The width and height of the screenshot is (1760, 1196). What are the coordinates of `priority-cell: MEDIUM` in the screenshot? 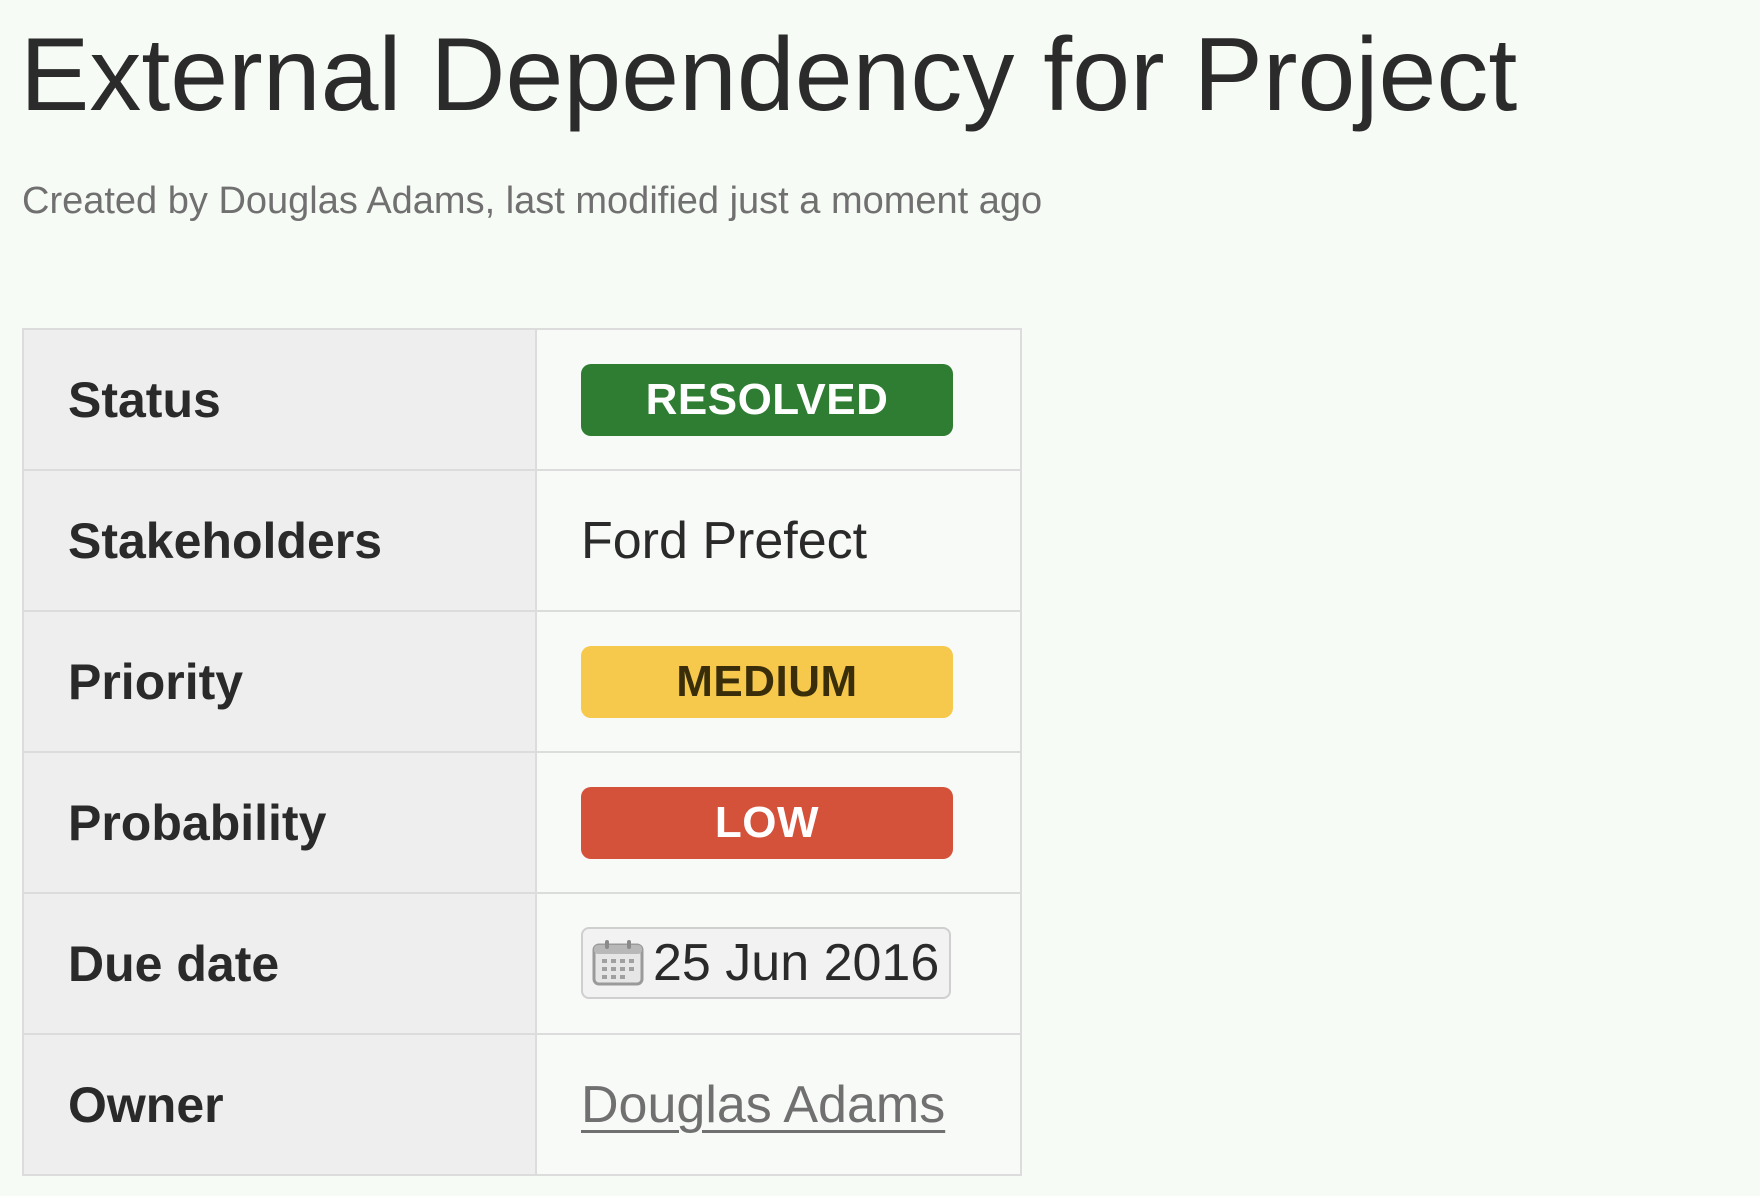 It's located at (778, 681).